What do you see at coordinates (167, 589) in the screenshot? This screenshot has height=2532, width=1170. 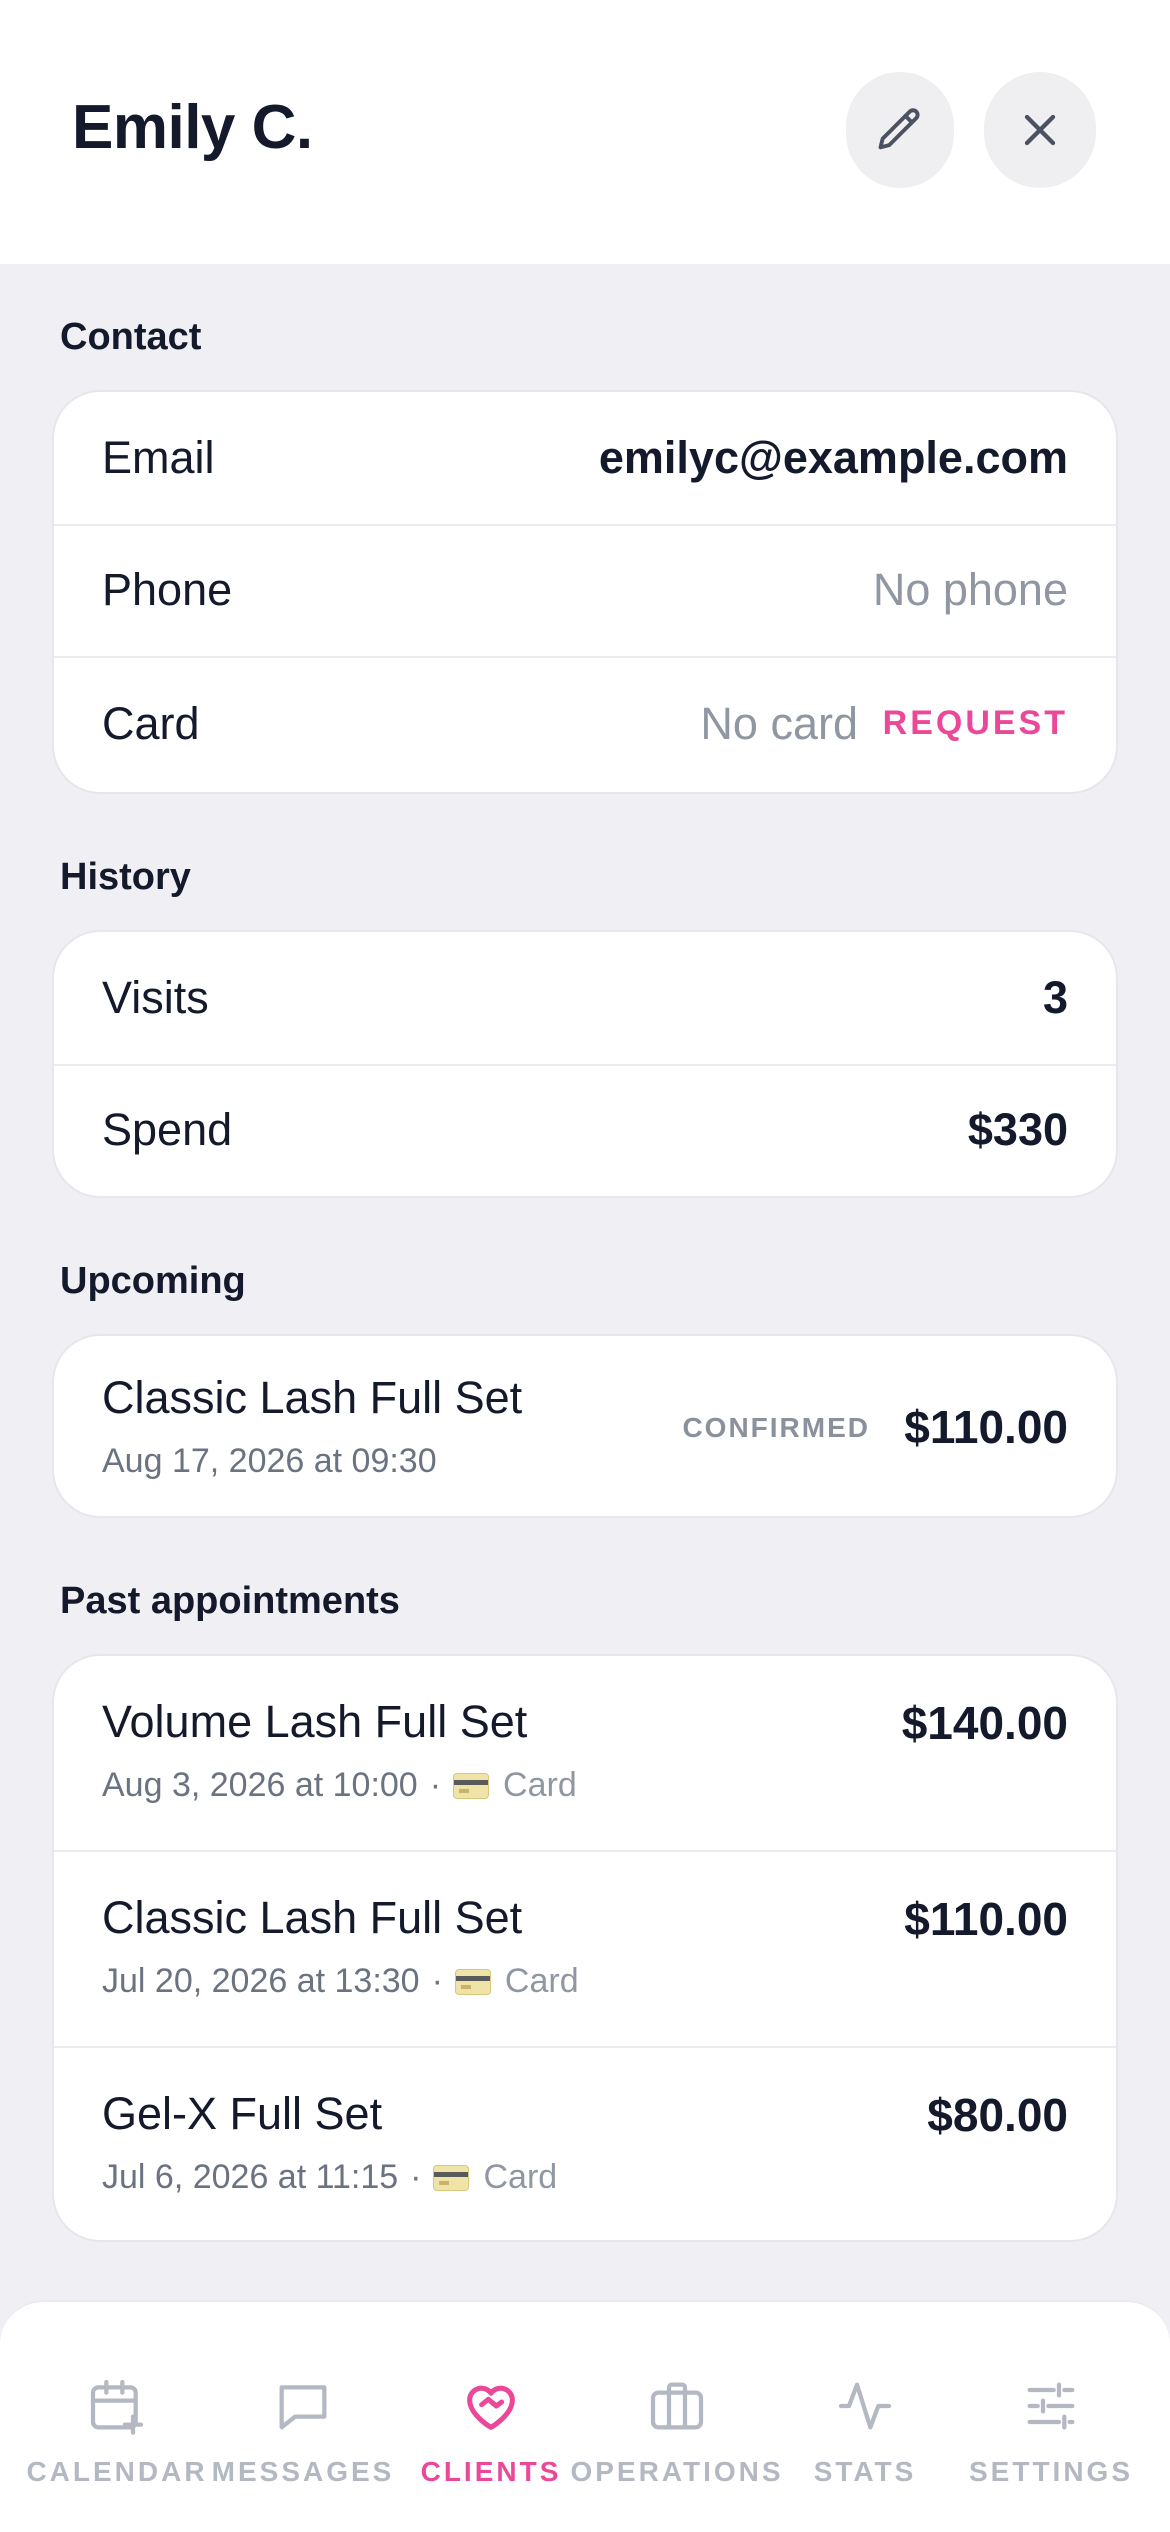 I see `phone-label: Phone` at bounding box center [167, 589].